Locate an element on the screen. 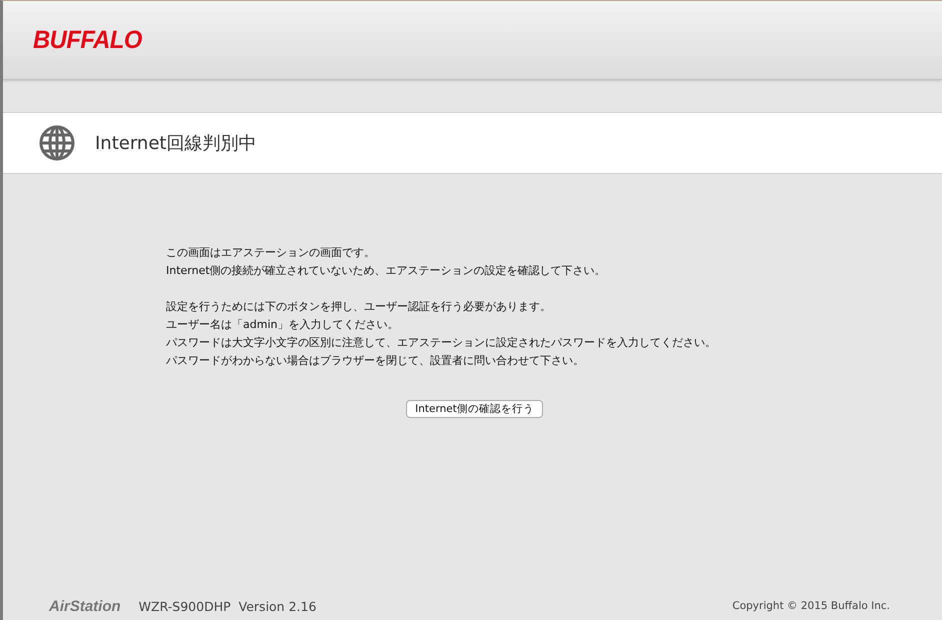 The height and width of the screenshot is (620, 942). product-logo: AirStation is located at coordinates (85, 606).